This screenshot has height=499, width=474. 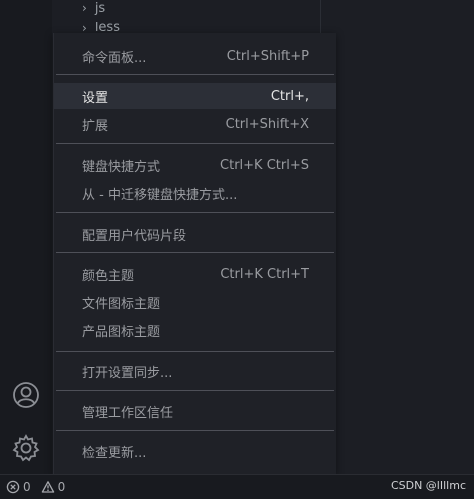 What do you see at coordinates (121, 304) in the screenshot?
I see `menu-item-label: 文件图标主题` at bounding box center [121, 304].